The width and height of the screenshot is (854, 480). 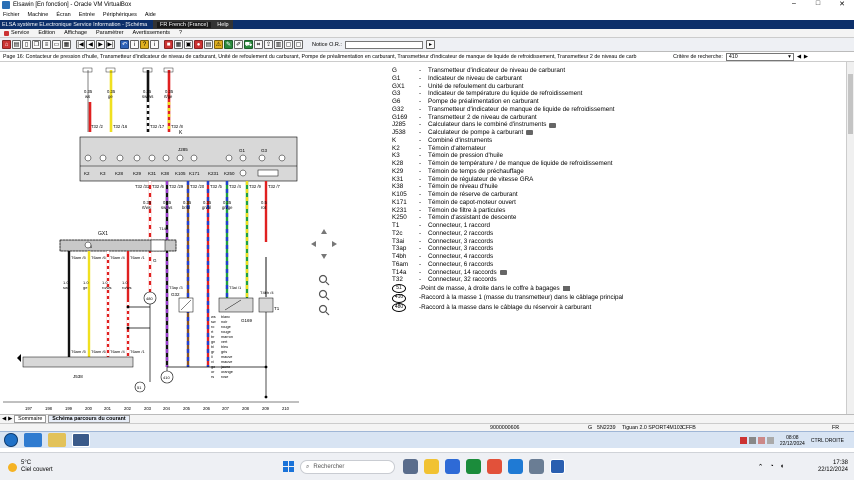 What do you see at coordinates (602, 87) in the screenshot?
I see `legend-row: GX1- Unité de refoulement du carburant` at bounding box center [602, 87].